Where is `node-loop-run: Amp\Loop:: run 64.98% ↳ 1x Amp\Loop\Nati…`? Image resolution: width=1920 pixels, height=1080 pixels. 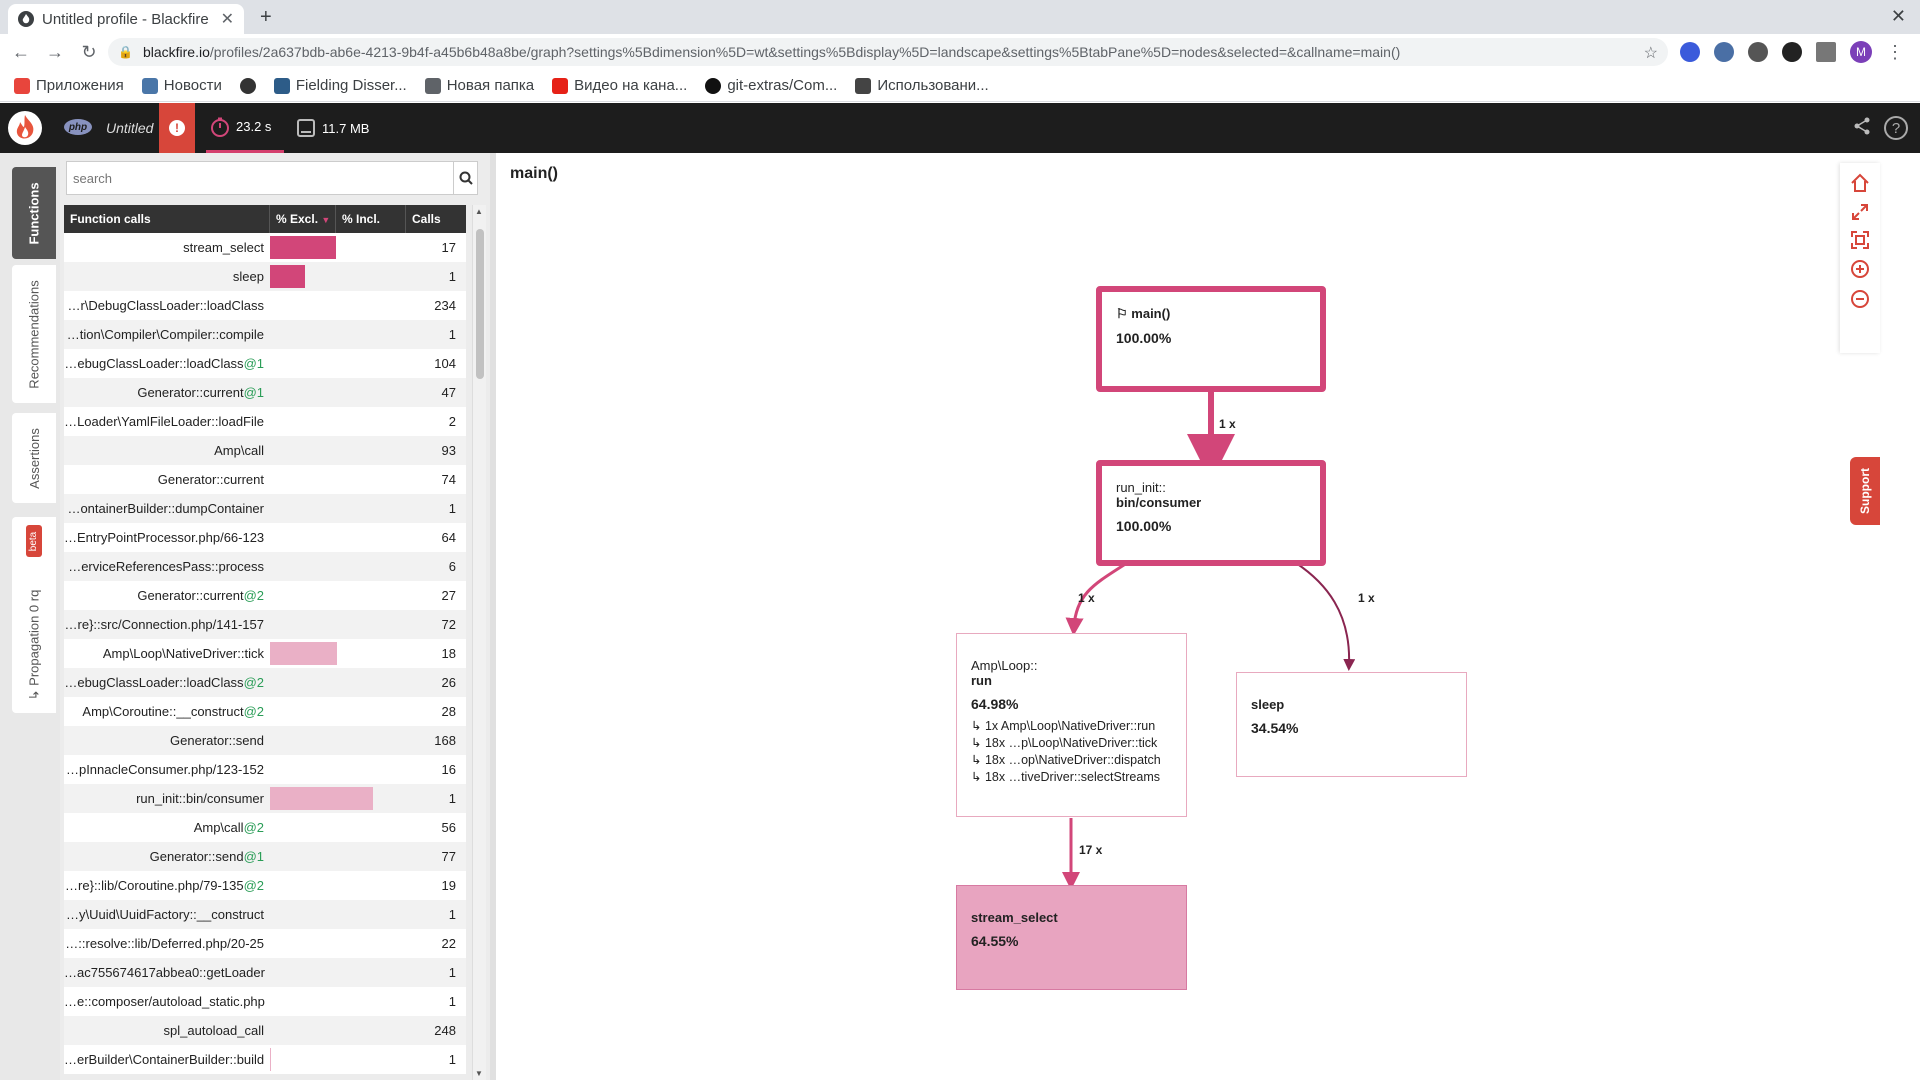 node-loop-run: Amp\Loop:: run 64.98% ↳ 1x Amp\Loop\Nati… is located at coordinates (1071, 725).